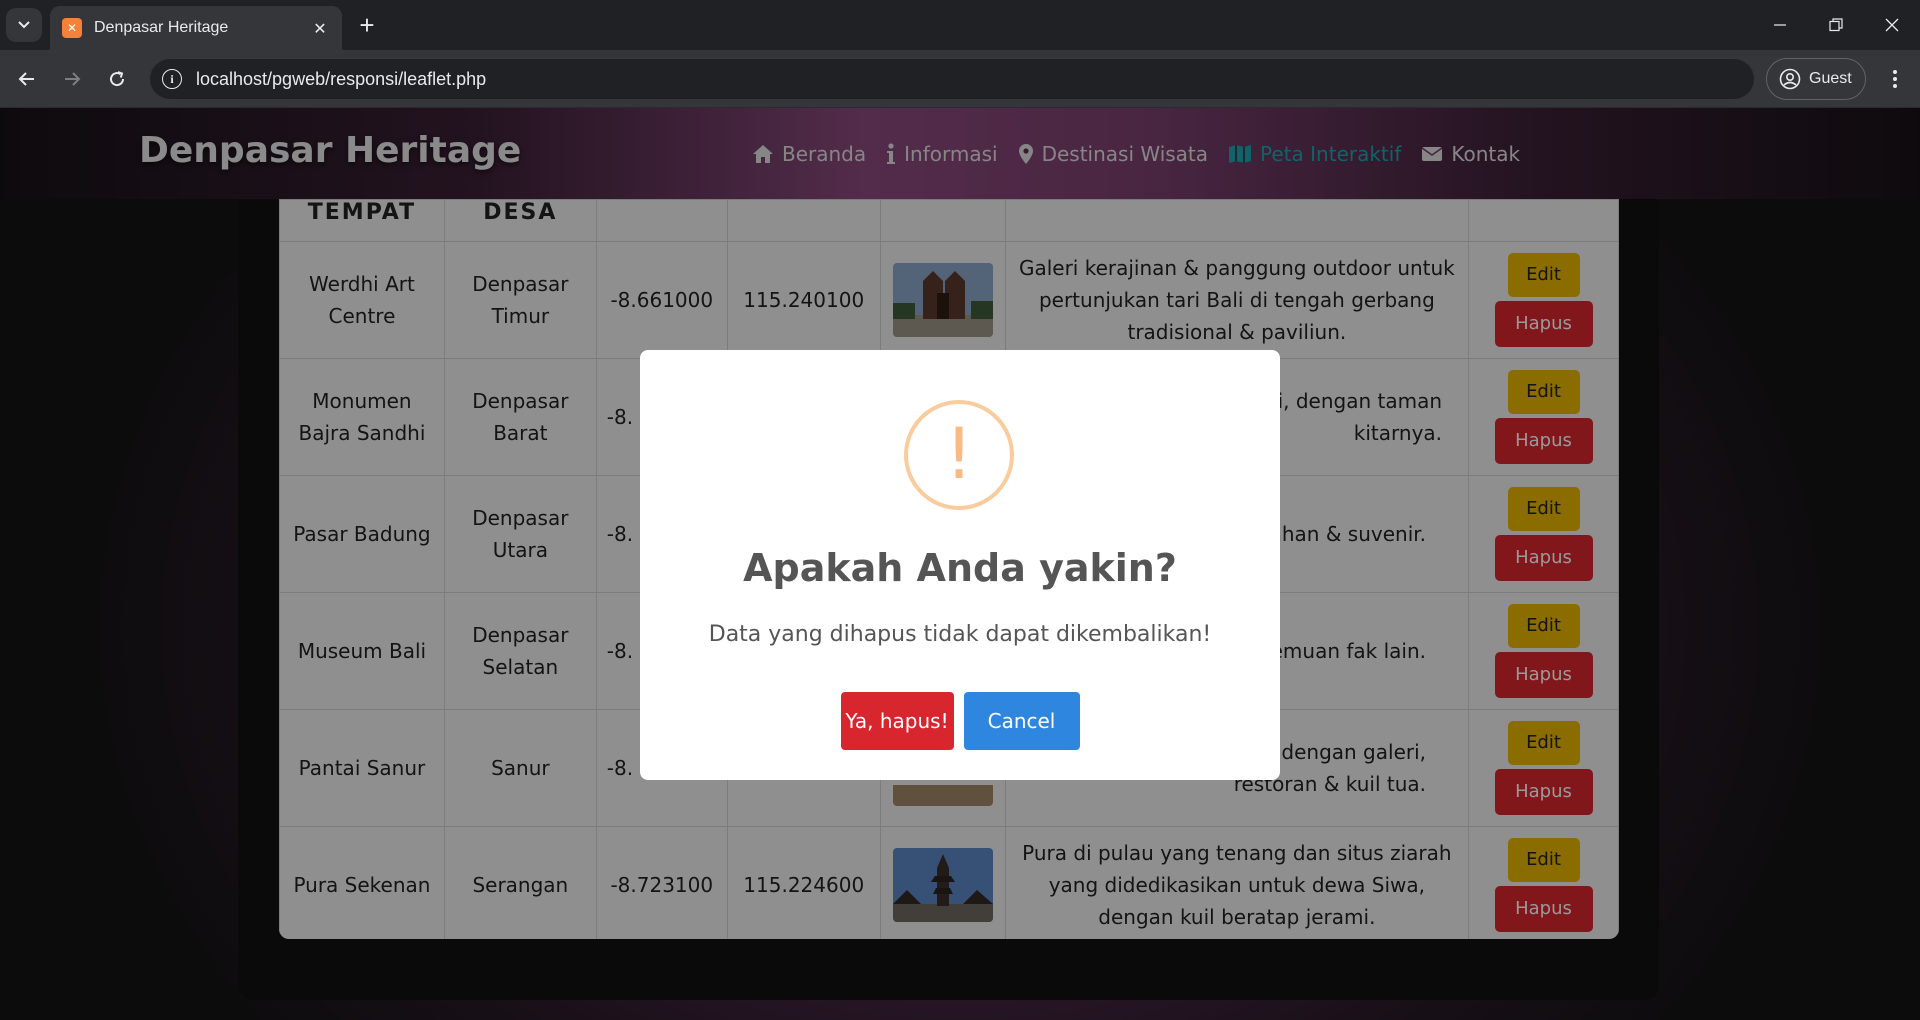 This screenshot has width=1920, height=1020. Describe the element at coordinates (960, 25) in the screenshot. I see `browser-tab-strip: ✕ Denpasar Heritage ✕ +` at that location.